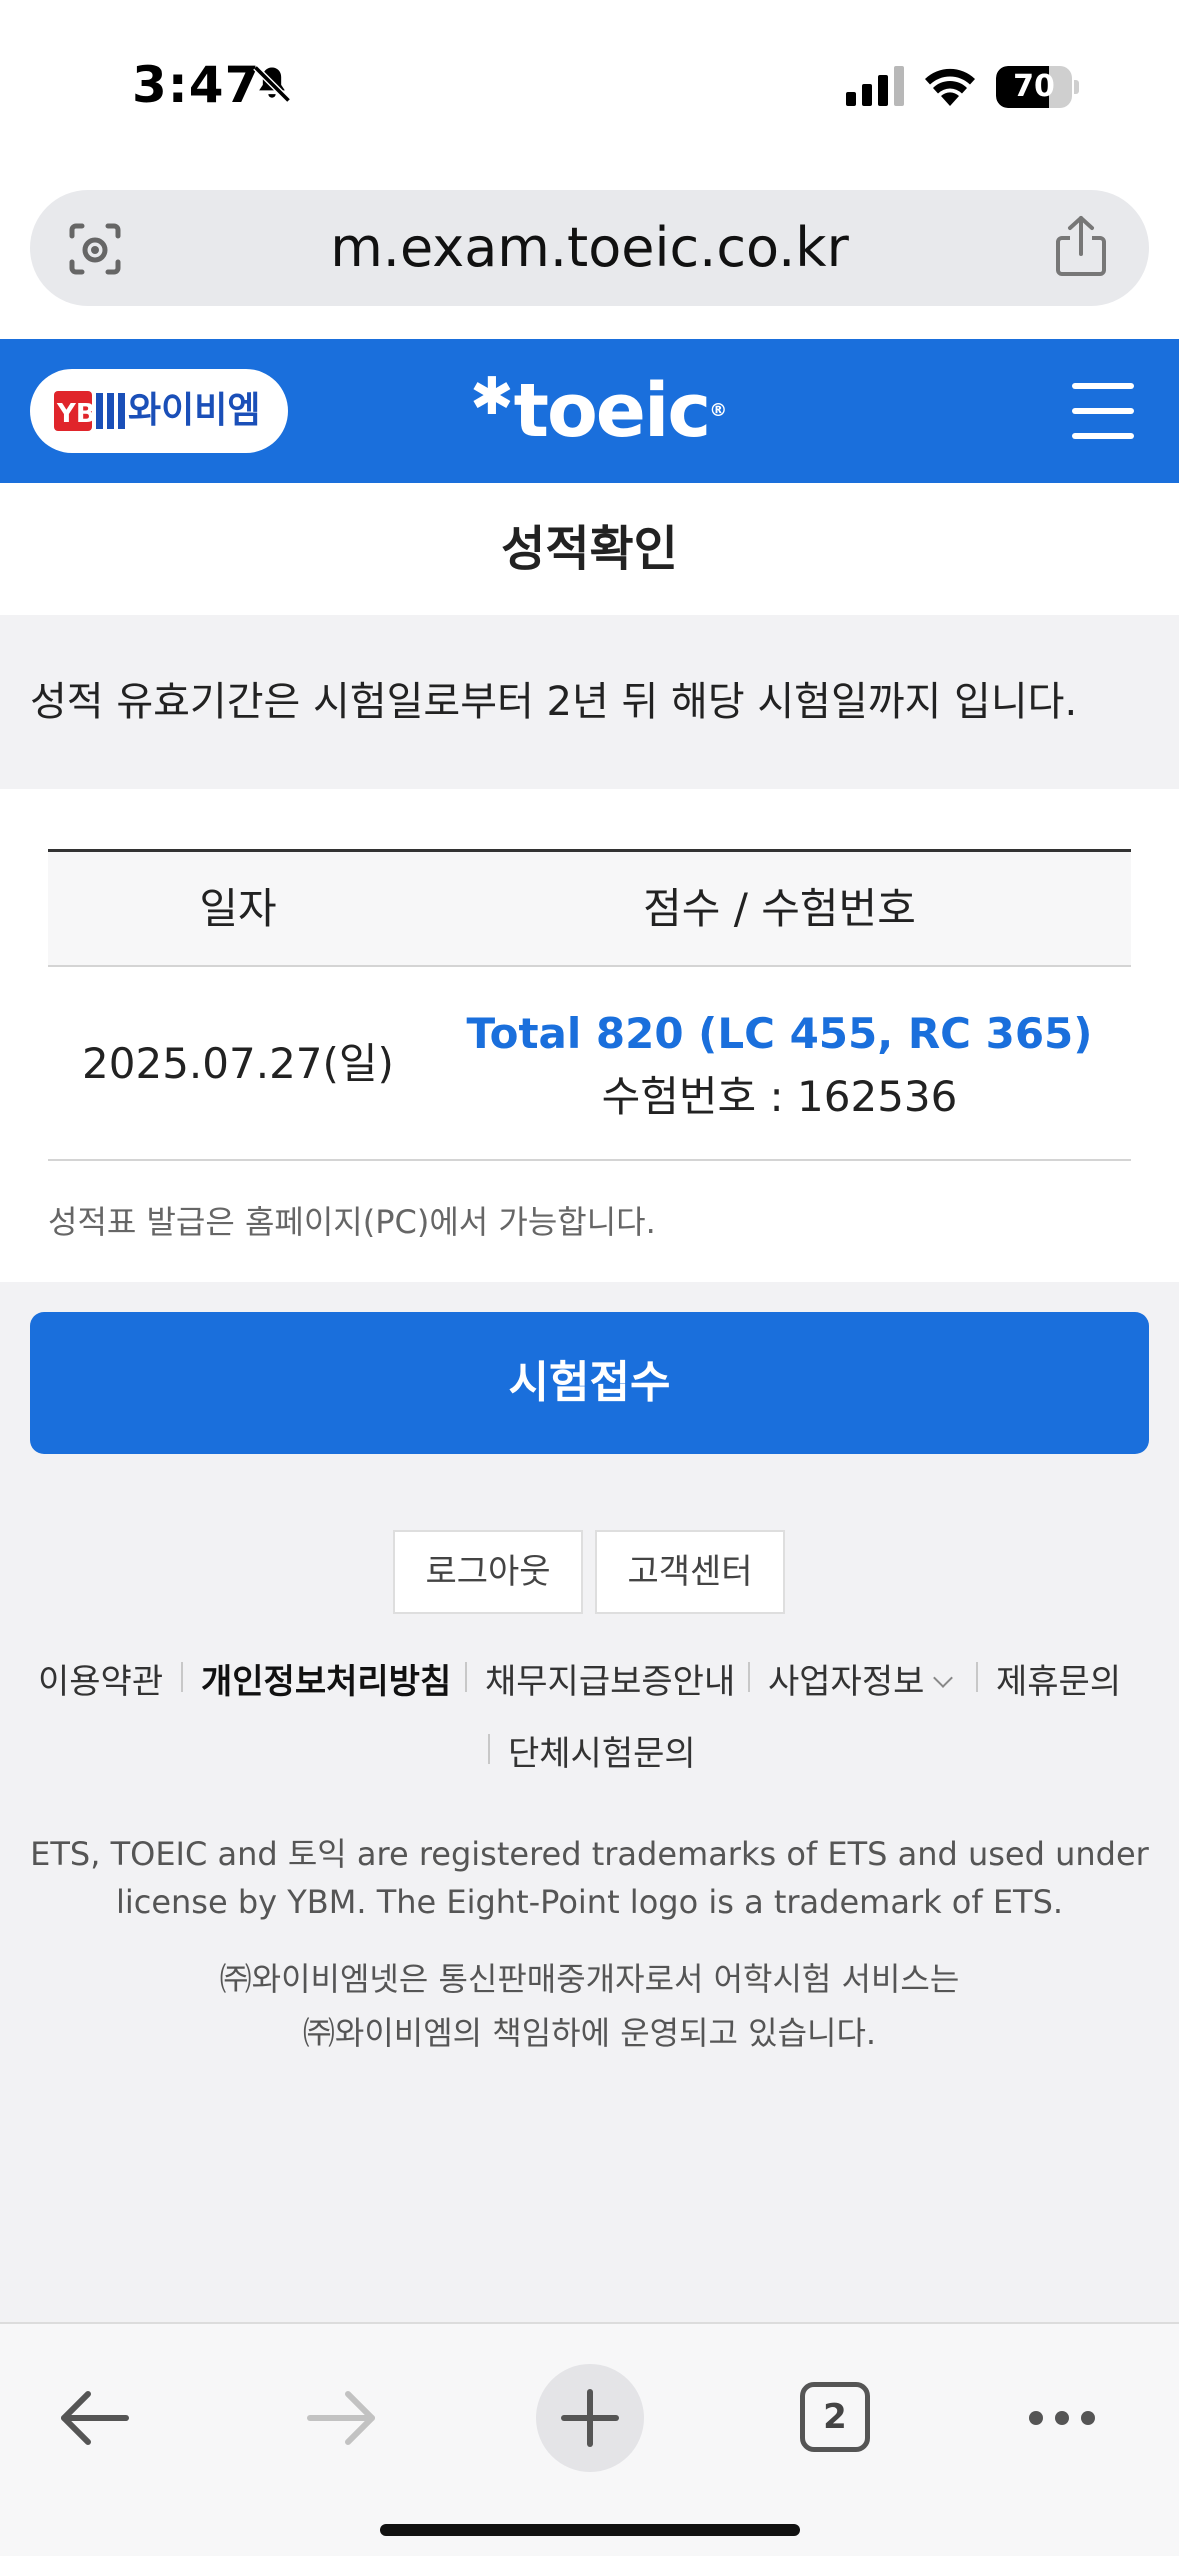 The height and width of the screenshot is (2556, 1179). I want to click on browser-toolbar: 2, so click(589, 2439).